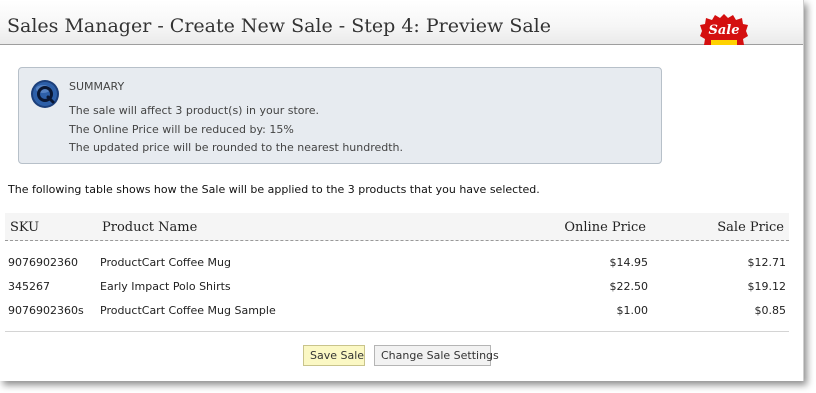 This screenshot has width=816, height=393. I want to click on cell-sale-price: $12.71, so click(767, 262).